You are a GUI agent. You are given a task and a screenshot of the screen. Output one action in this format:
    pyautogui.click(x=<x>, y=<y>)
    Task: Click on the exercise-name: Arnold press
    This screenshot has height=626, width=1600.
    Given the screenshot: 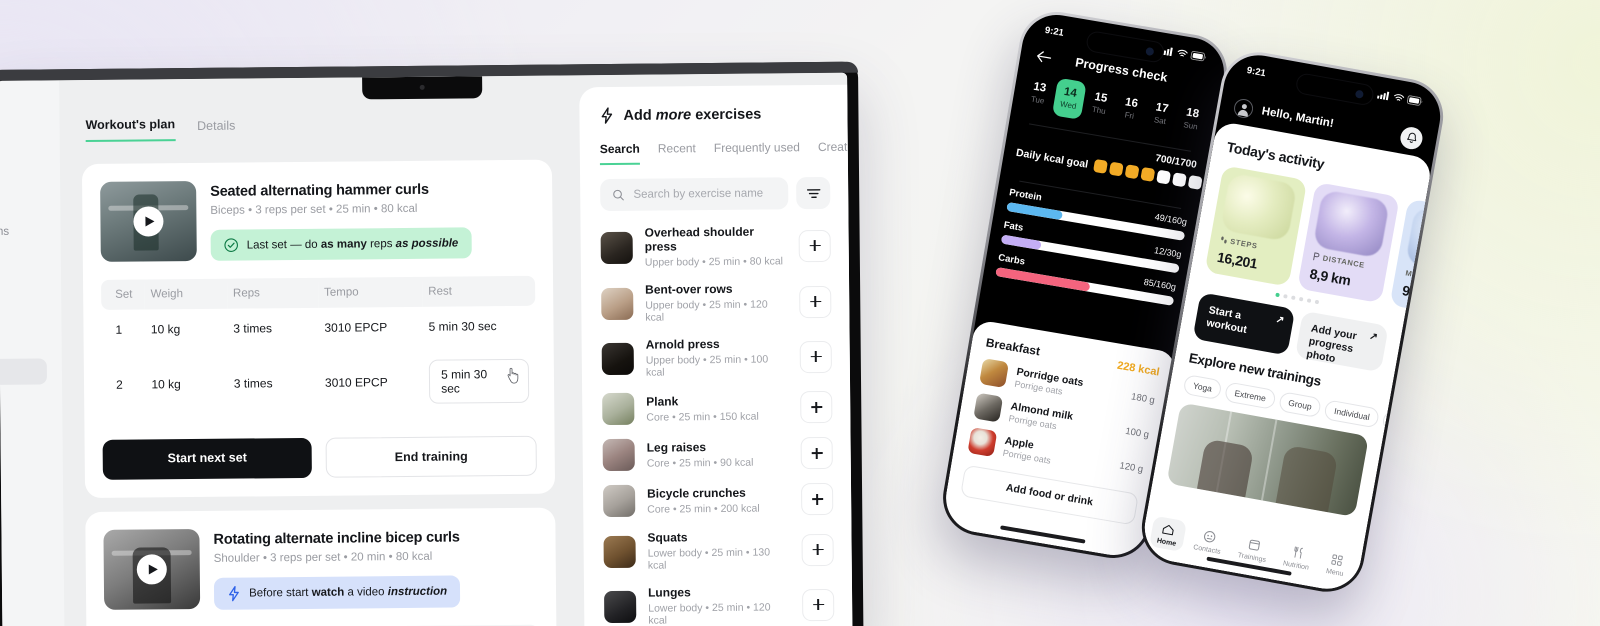 What is the action you would take?
    pyautogui.click(x=682, y=344)
    